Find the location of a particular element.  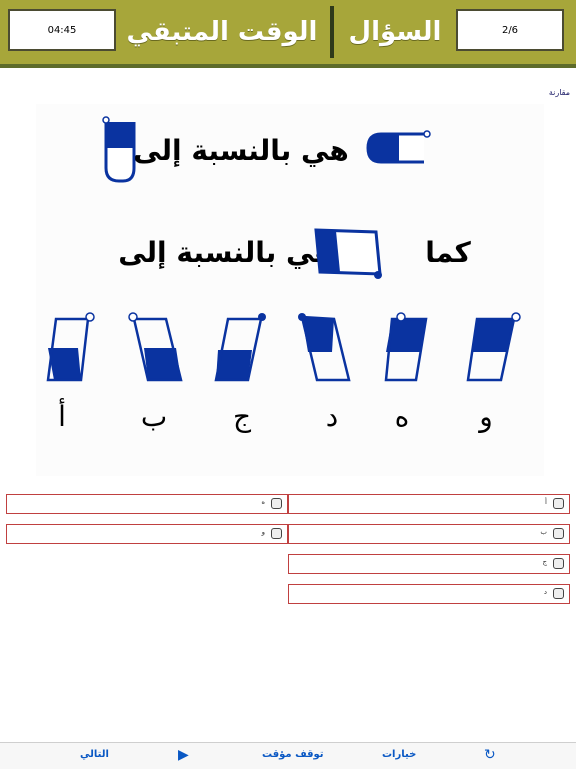

figure-letter-c: ج is located at coordinates (242, 417).